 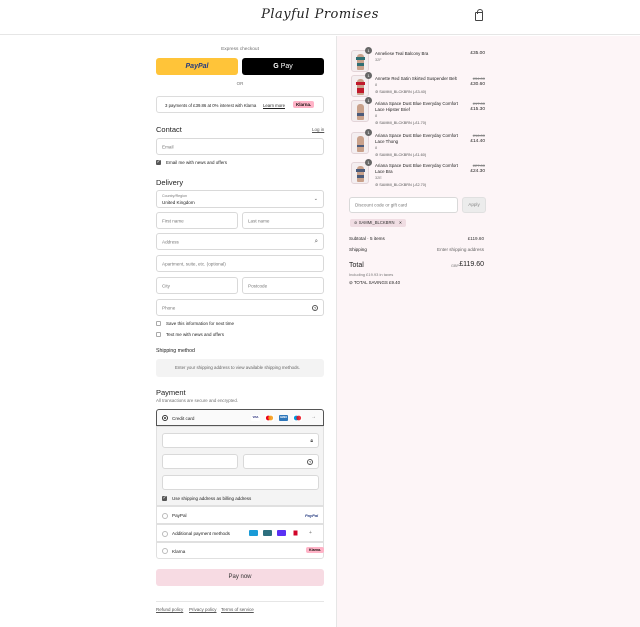 I want to click on additional-payment-radio, so click(x=165, y=533).